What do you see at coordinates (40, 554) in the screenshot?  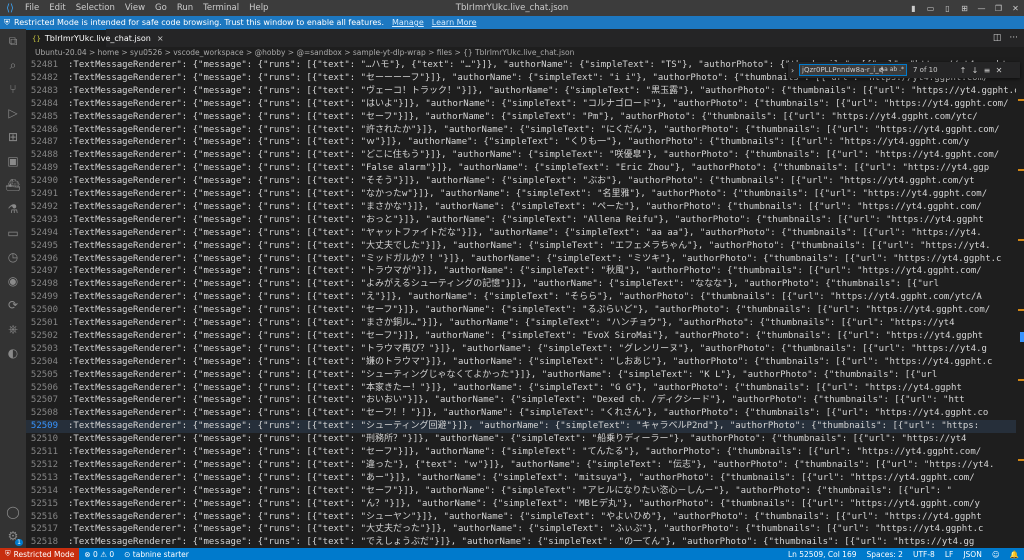 I see `restricted-mode-indicator: ⛨ Restricted Mode` at bounding box center [40, 554].